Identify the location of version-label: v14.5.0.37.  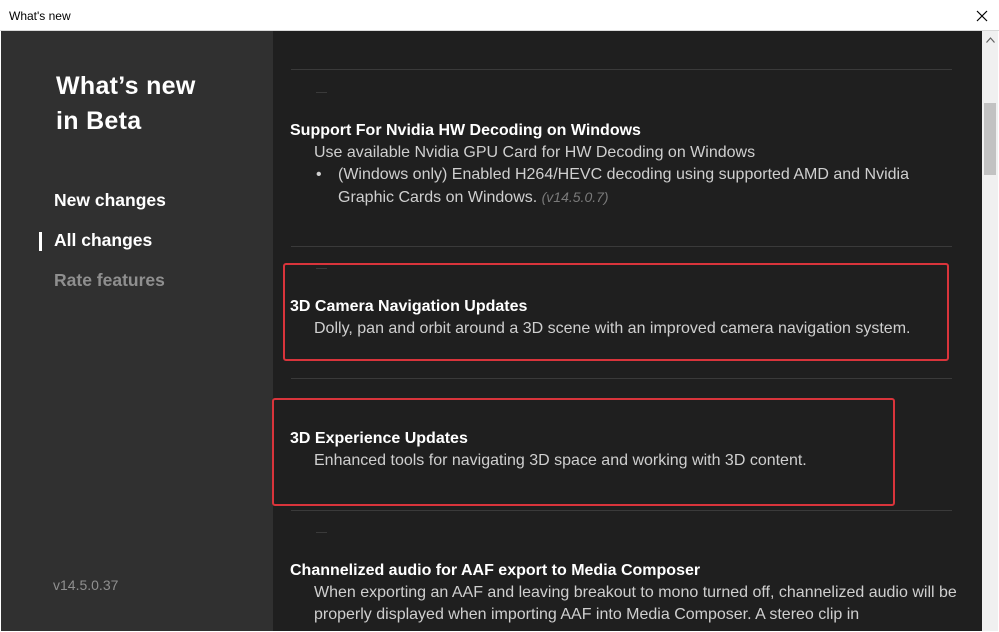
(86, 585).